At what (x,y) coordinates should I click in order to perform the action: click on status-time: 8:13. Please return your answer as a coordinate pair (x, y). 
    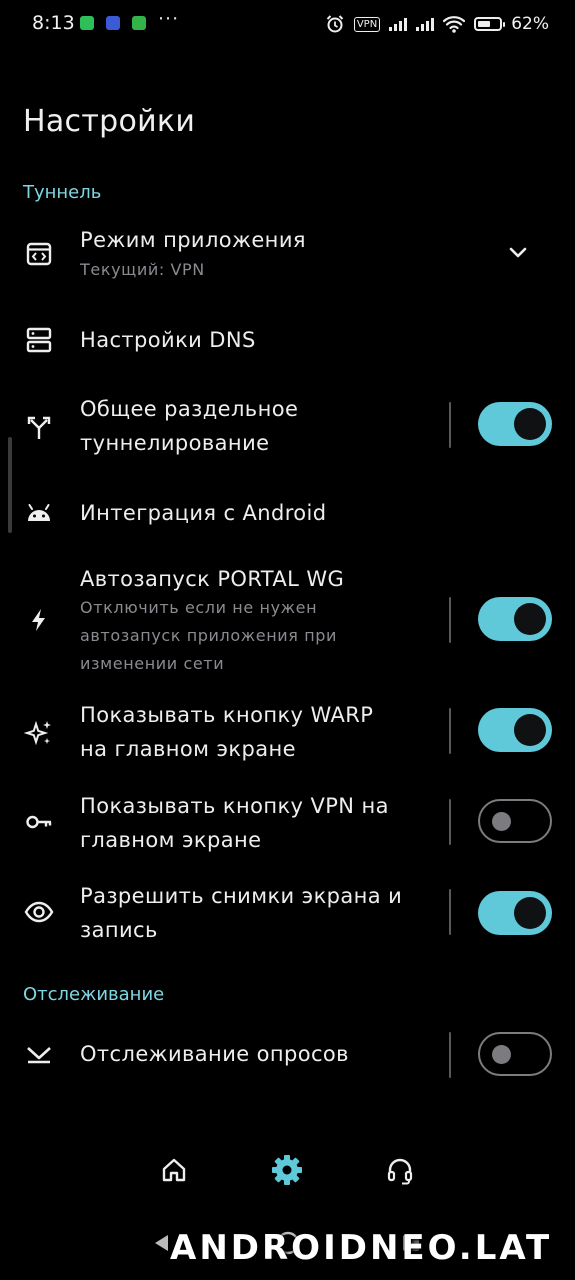
    Looking at the image, I should click on (53, 23).